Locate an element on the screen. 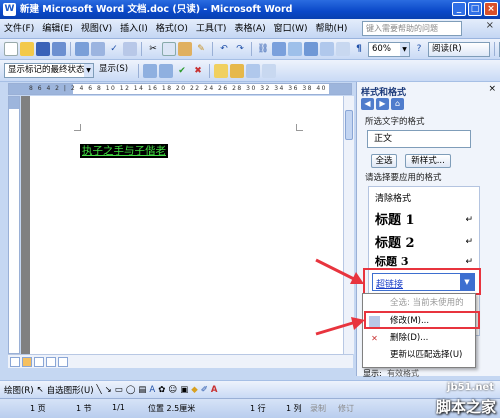 This screenshot has height=418, width=500. menu-window: 窗口(W) is located at coordinates (291, 29).